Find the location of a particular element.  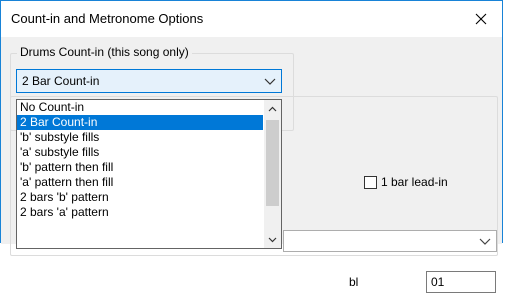

list-item: No Count-in is located at coordinates (140, 107).